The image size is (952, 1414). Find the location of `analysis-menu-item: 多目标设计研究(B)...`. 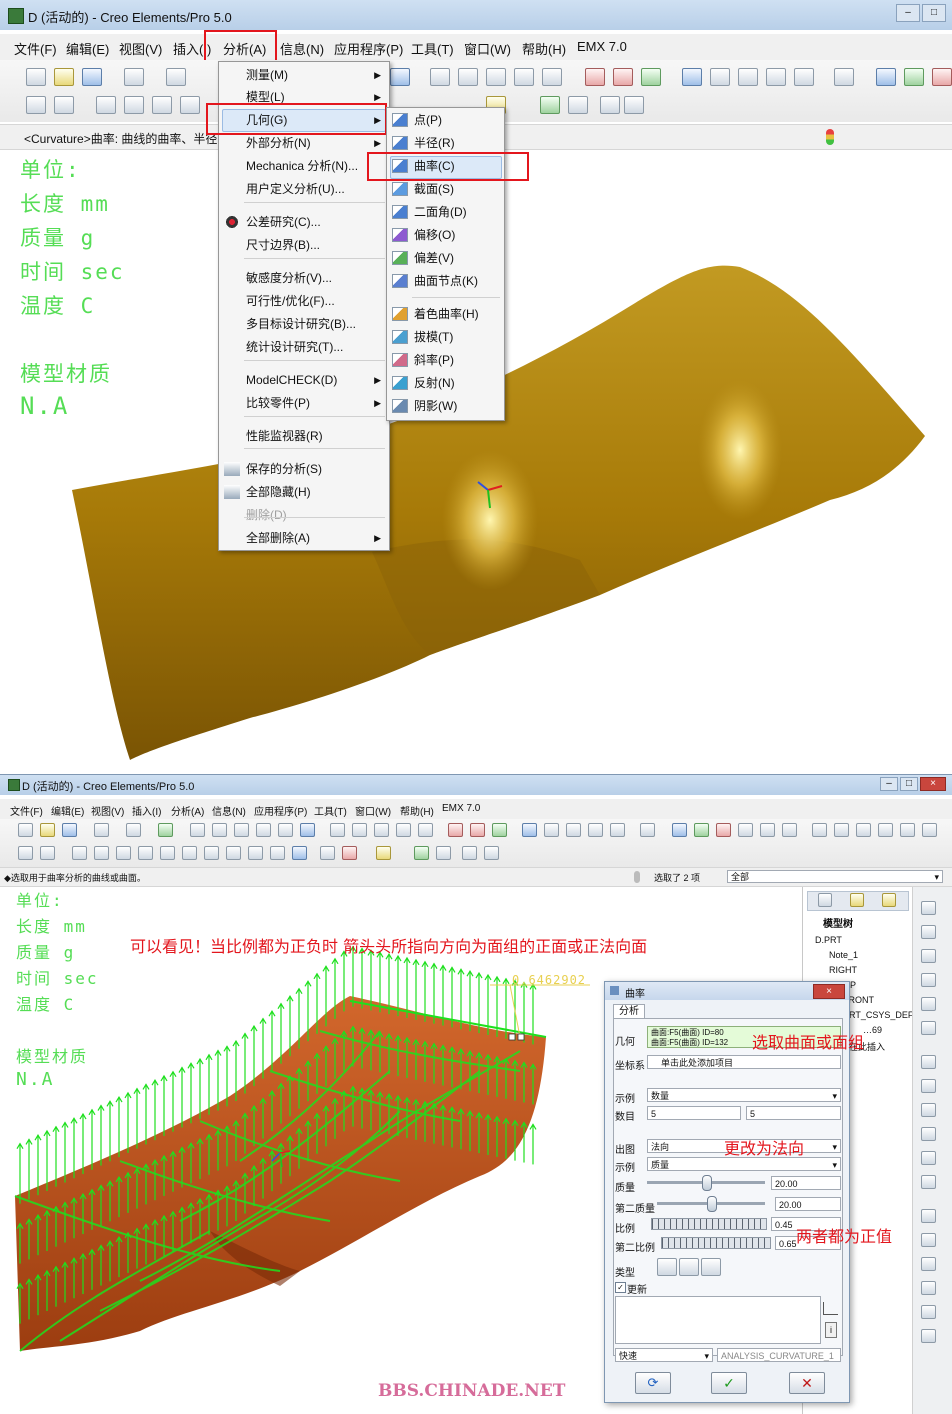

analysis-menu-item: 多目标设计研究(B)... is located at coordinates (304, 324).